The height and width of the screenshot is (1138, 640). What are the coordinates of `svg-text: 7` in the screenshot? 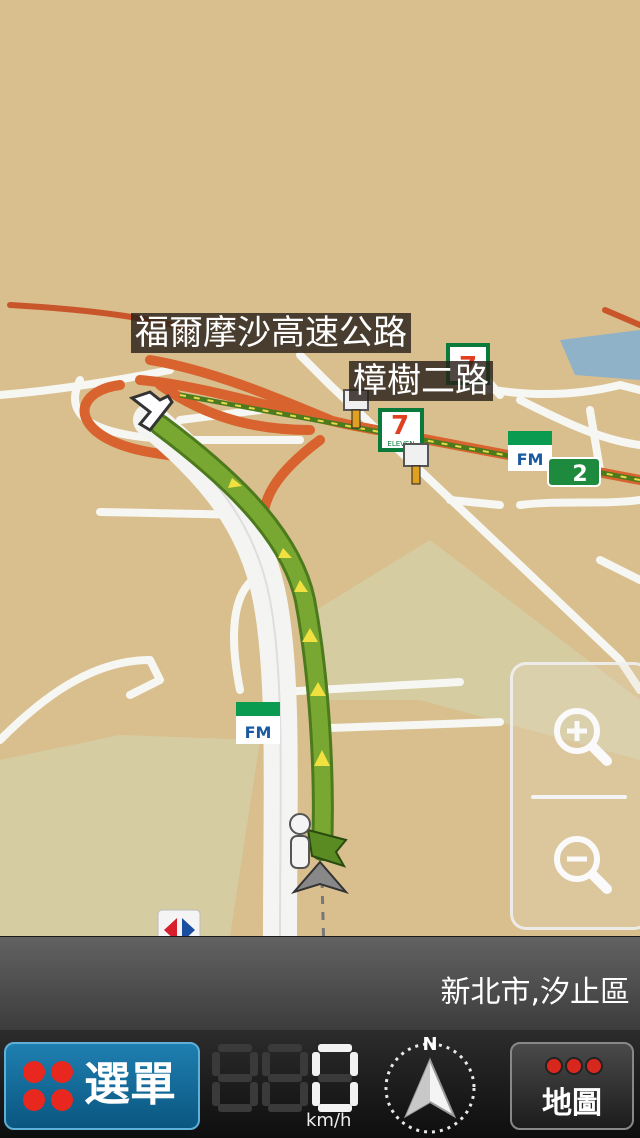 It's located at (400, 426).